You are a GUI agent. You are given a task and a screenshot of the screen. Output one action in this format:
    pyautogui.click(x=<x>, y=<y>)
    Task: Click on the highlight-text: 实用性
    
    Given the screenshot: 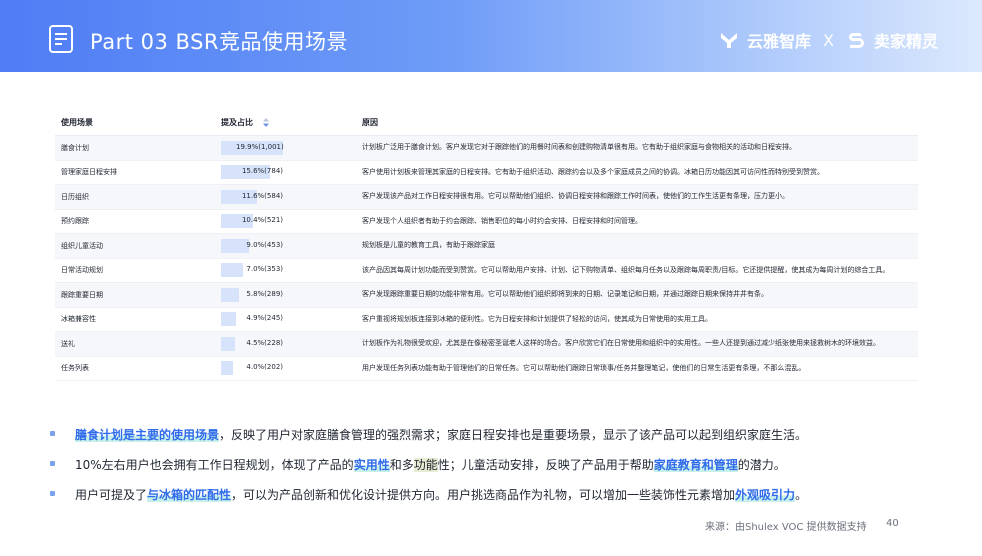 What is the action you would take?
    pyautogui.click(x=371, y=465)
    